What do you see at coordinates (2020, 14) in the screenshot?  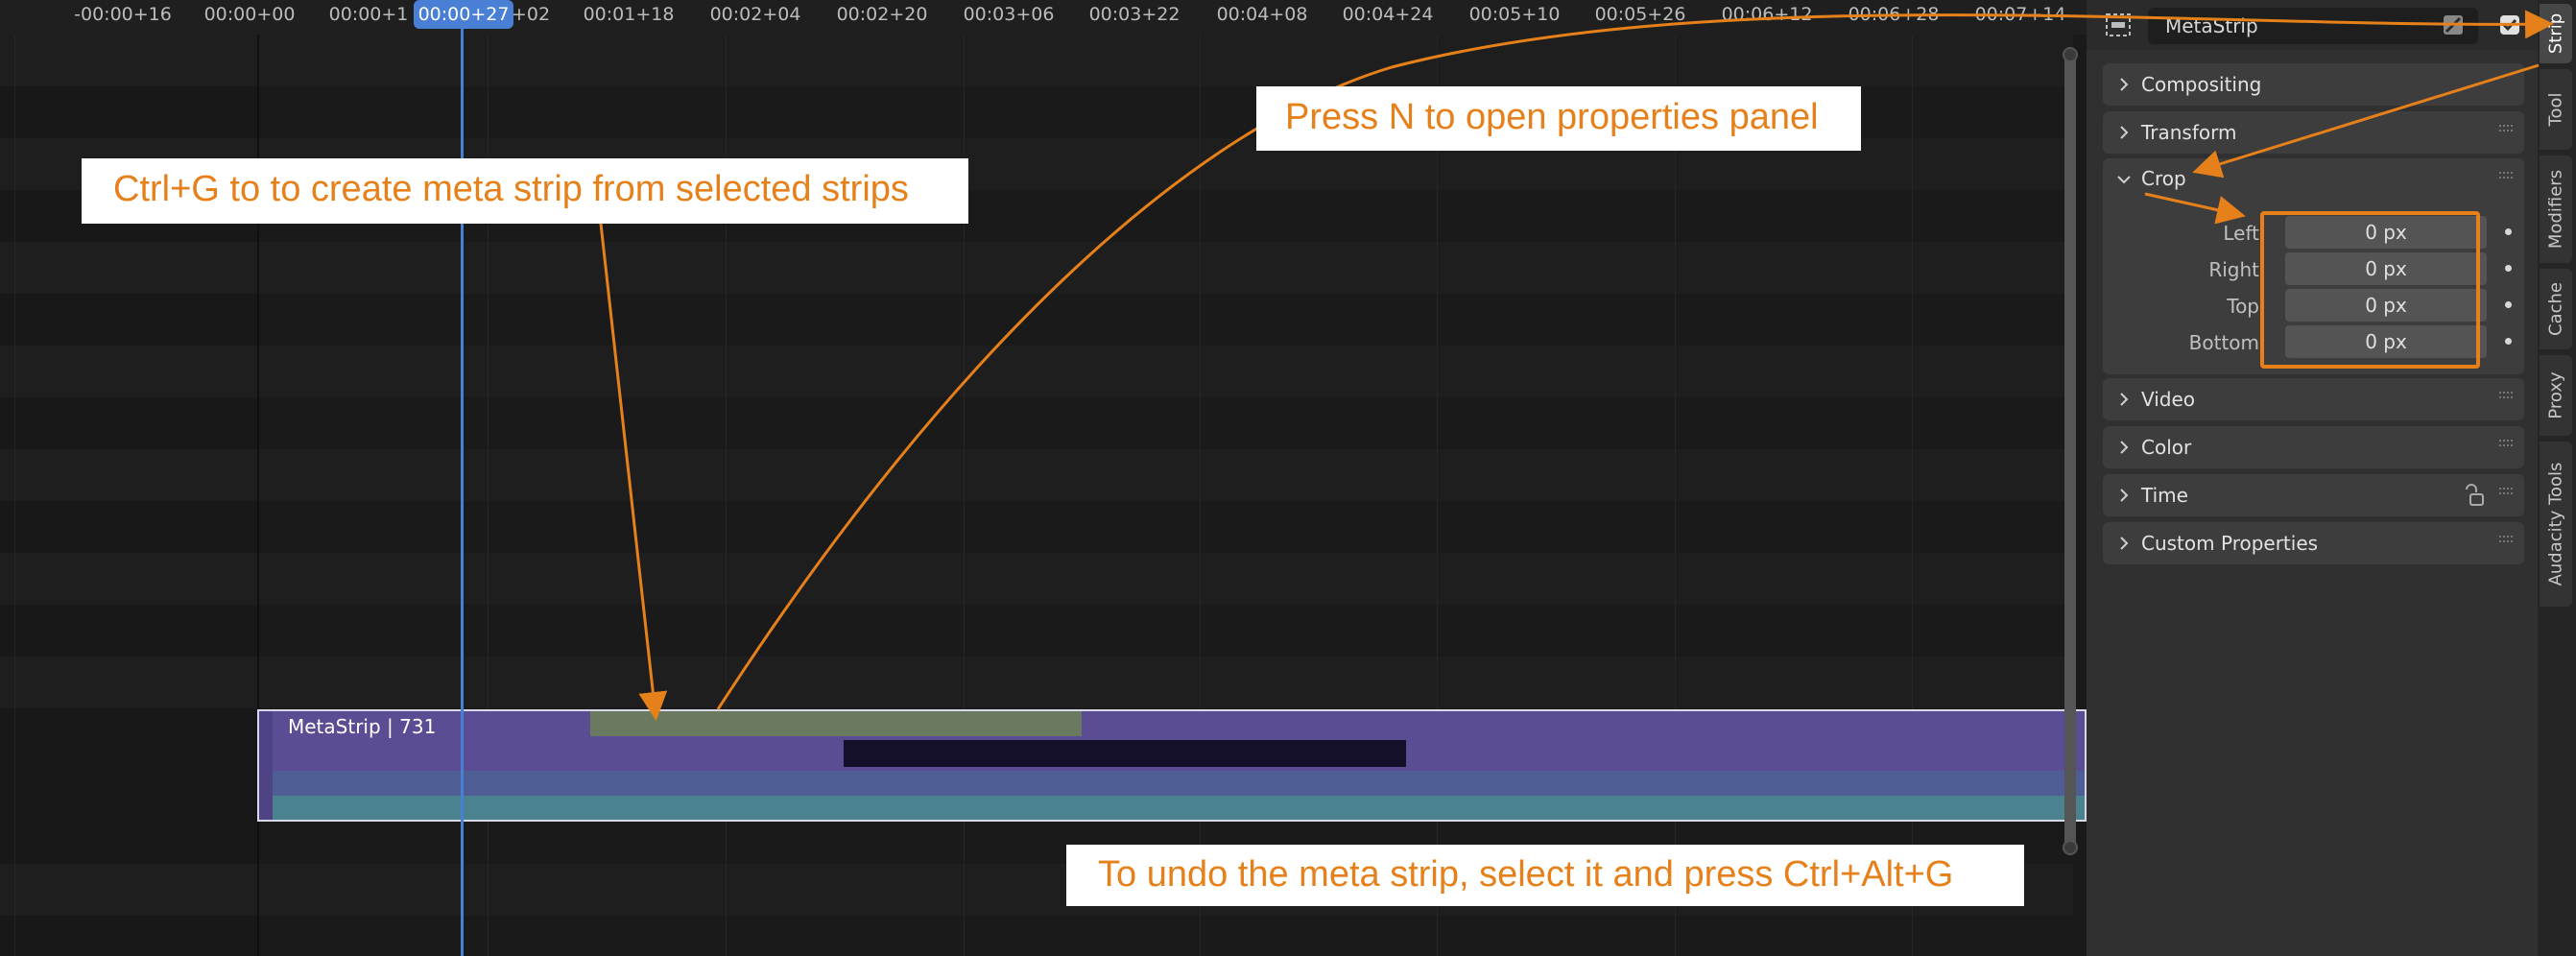 I see `tick-label: 00:07+14` at bounding box center [2020, 14].